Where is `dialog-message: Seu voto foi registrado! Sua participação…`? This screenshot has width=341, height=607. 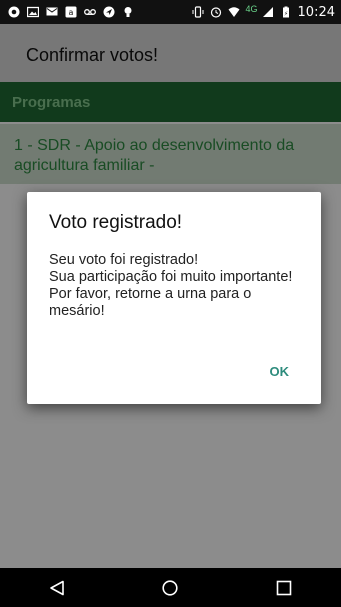 dialog-message: Seu voto foi registrado! Sua participação… is located at coordinates (171, 285).